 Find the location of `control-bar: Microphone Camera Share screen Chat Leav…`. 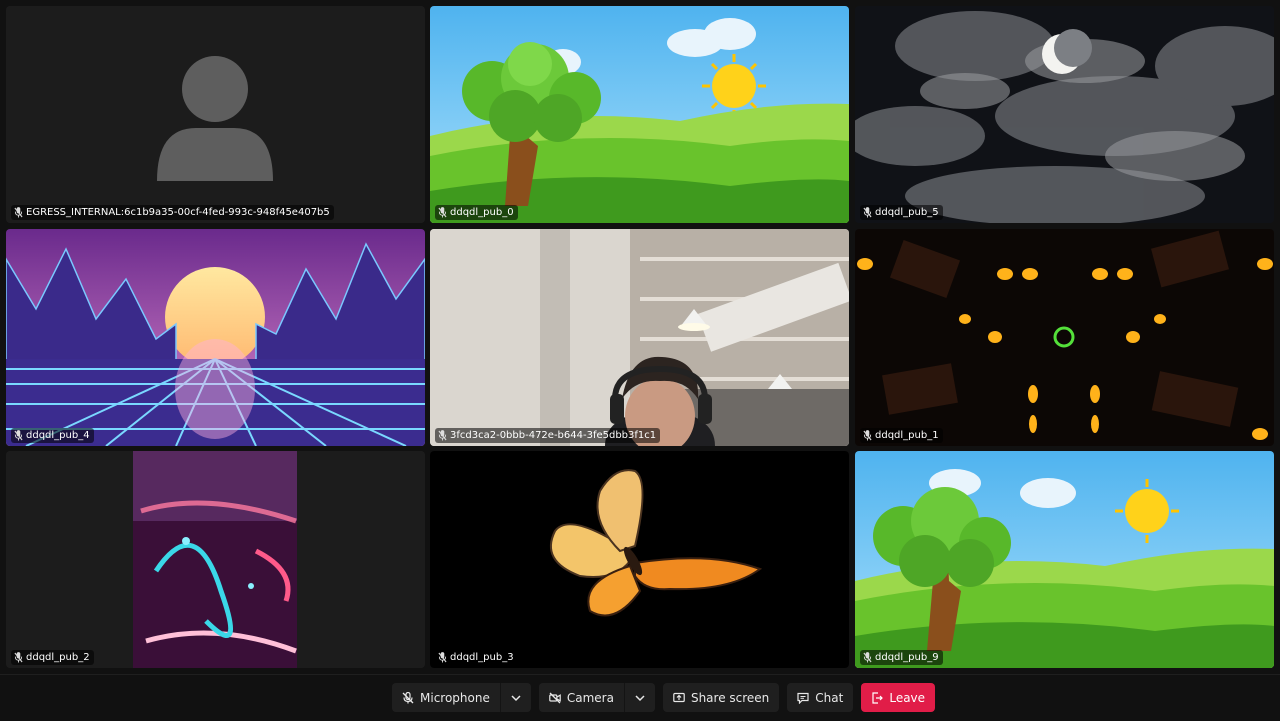

control-bar: Microphone Camera Share screen Chat Leav… is located at coordinates (640, 697).